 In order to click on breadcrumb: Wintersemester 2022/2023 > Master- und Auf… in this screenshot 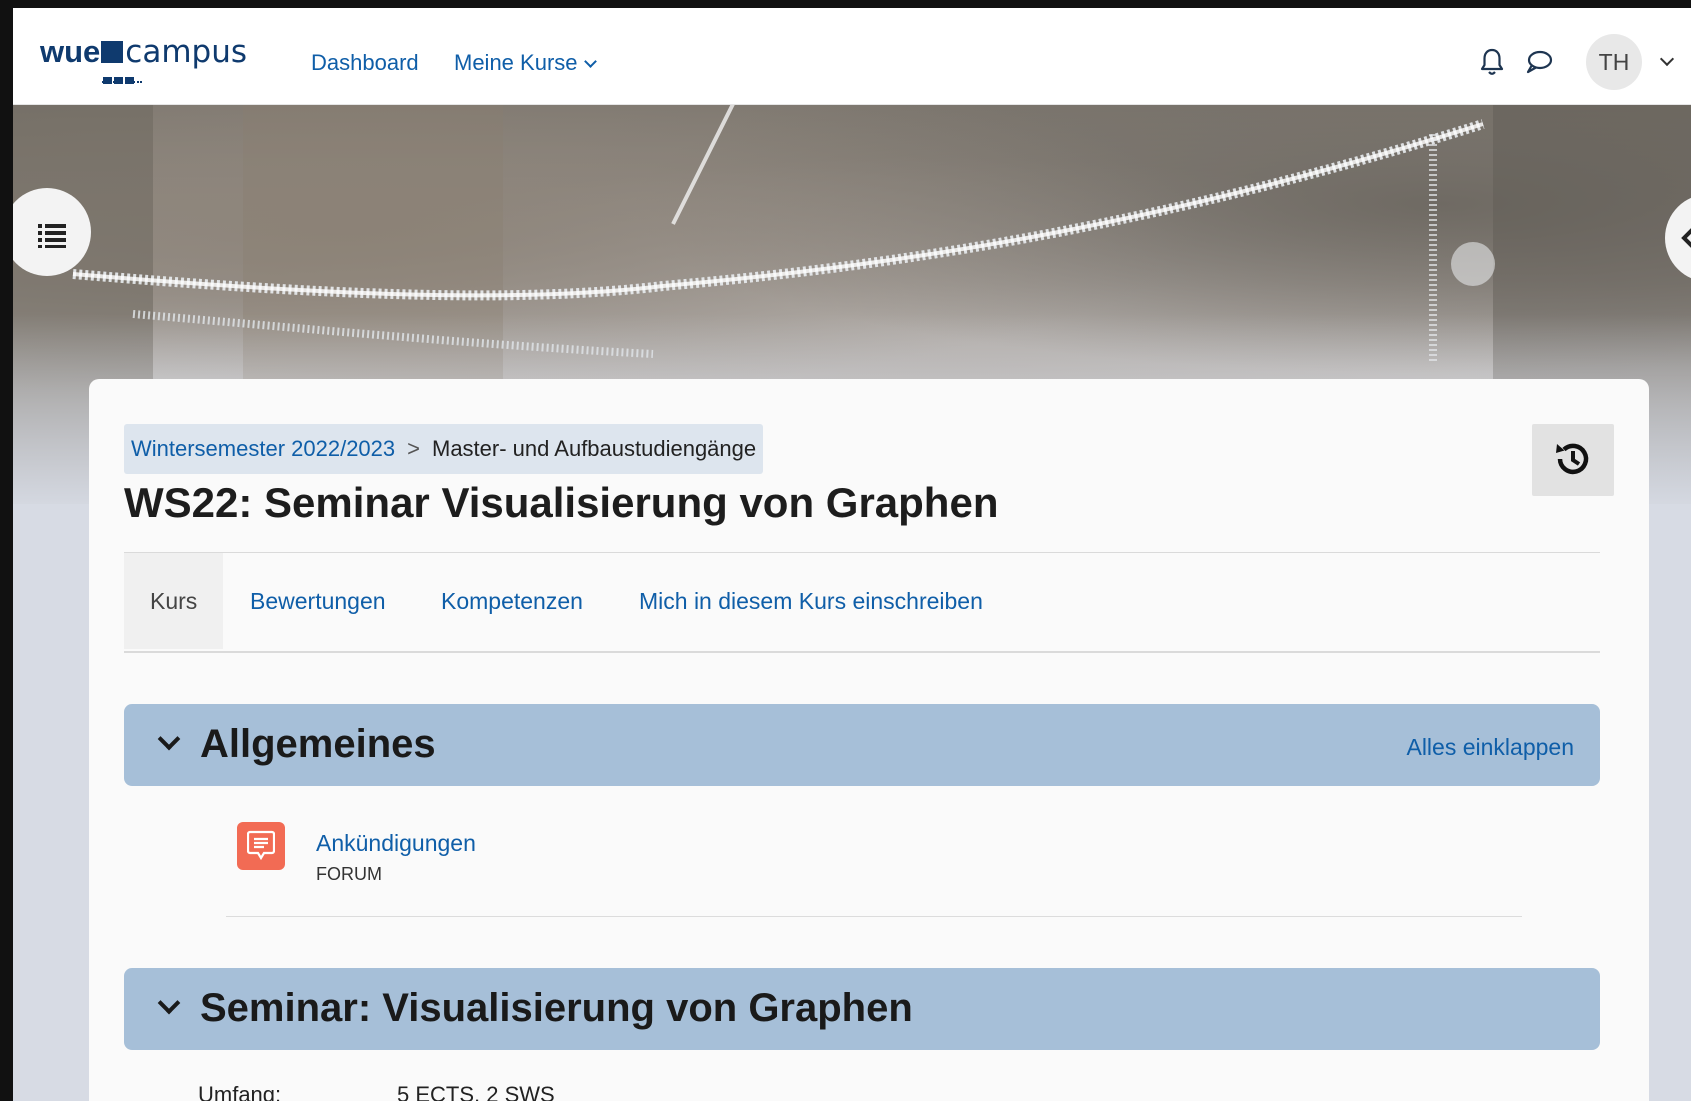, I will do `click(444, 449)`.